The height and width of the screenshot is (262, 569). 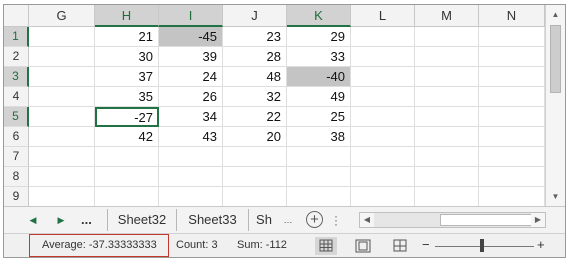 What do you see at coordinates (555, 196) in the screenshot?
I see `scroll-down-arrow-icon: ▼` at bounding box center [555, 196].